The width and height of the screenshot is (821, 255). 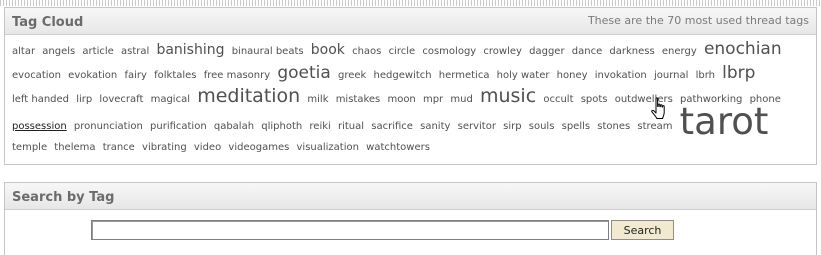 I want to click on tag-link: trance, so click(x=119, y=147).